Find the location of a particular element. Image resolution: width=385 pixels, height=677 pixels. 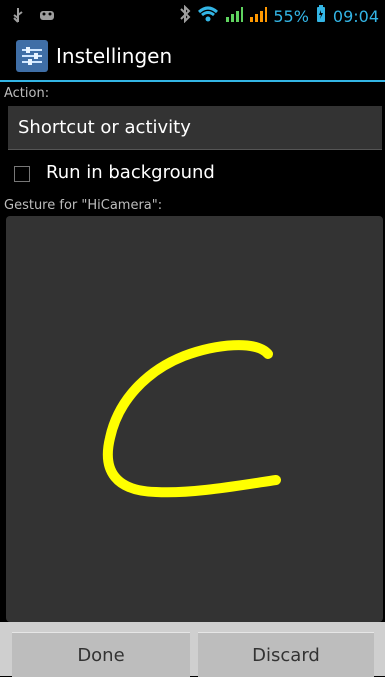

action-spinner: Shortcut or activity is located at coordinates (195, 128).